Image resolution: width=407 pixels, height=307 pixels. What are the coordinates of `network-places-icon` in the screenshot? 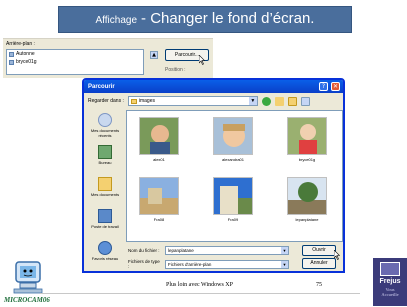 It's located at (105, 248).